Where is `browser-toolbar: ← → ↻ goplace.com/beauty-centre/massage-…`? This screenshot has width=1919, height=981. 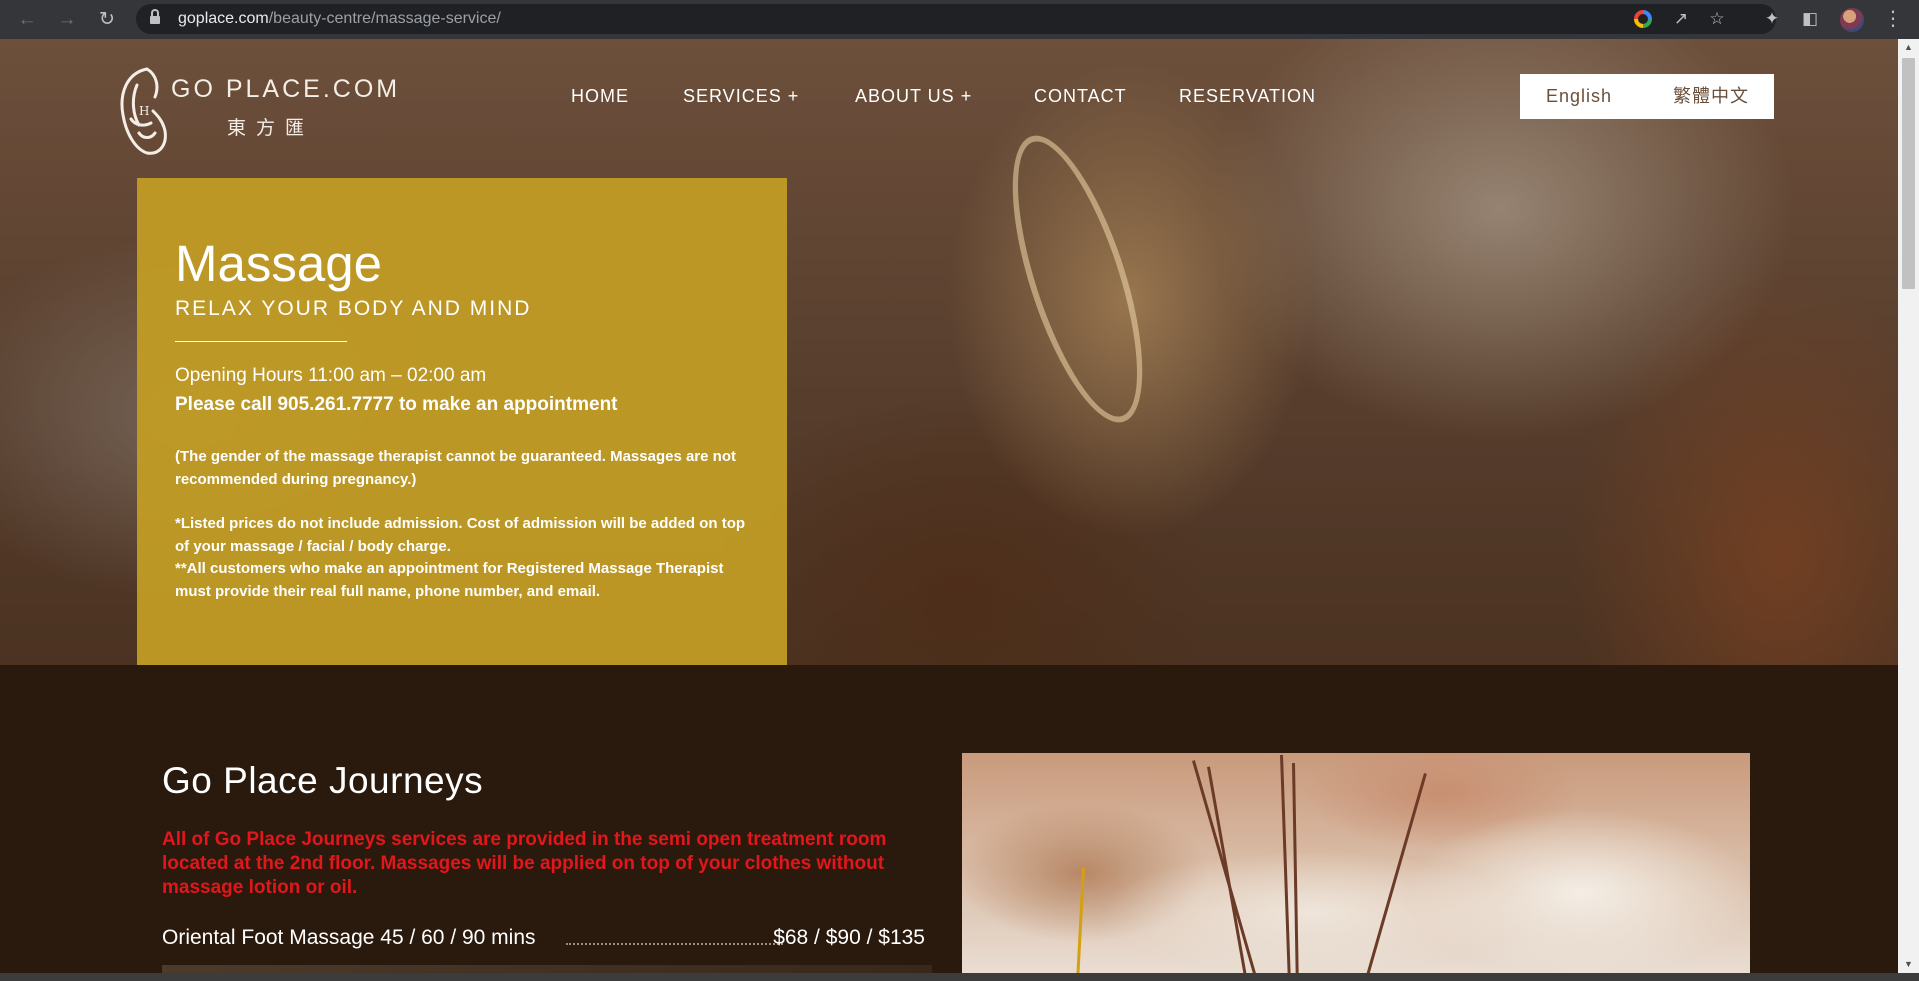 browser-toolbar: ← → ↻ goplace.com/beauty-centre/massage-… is located at coordinates (959, 19).